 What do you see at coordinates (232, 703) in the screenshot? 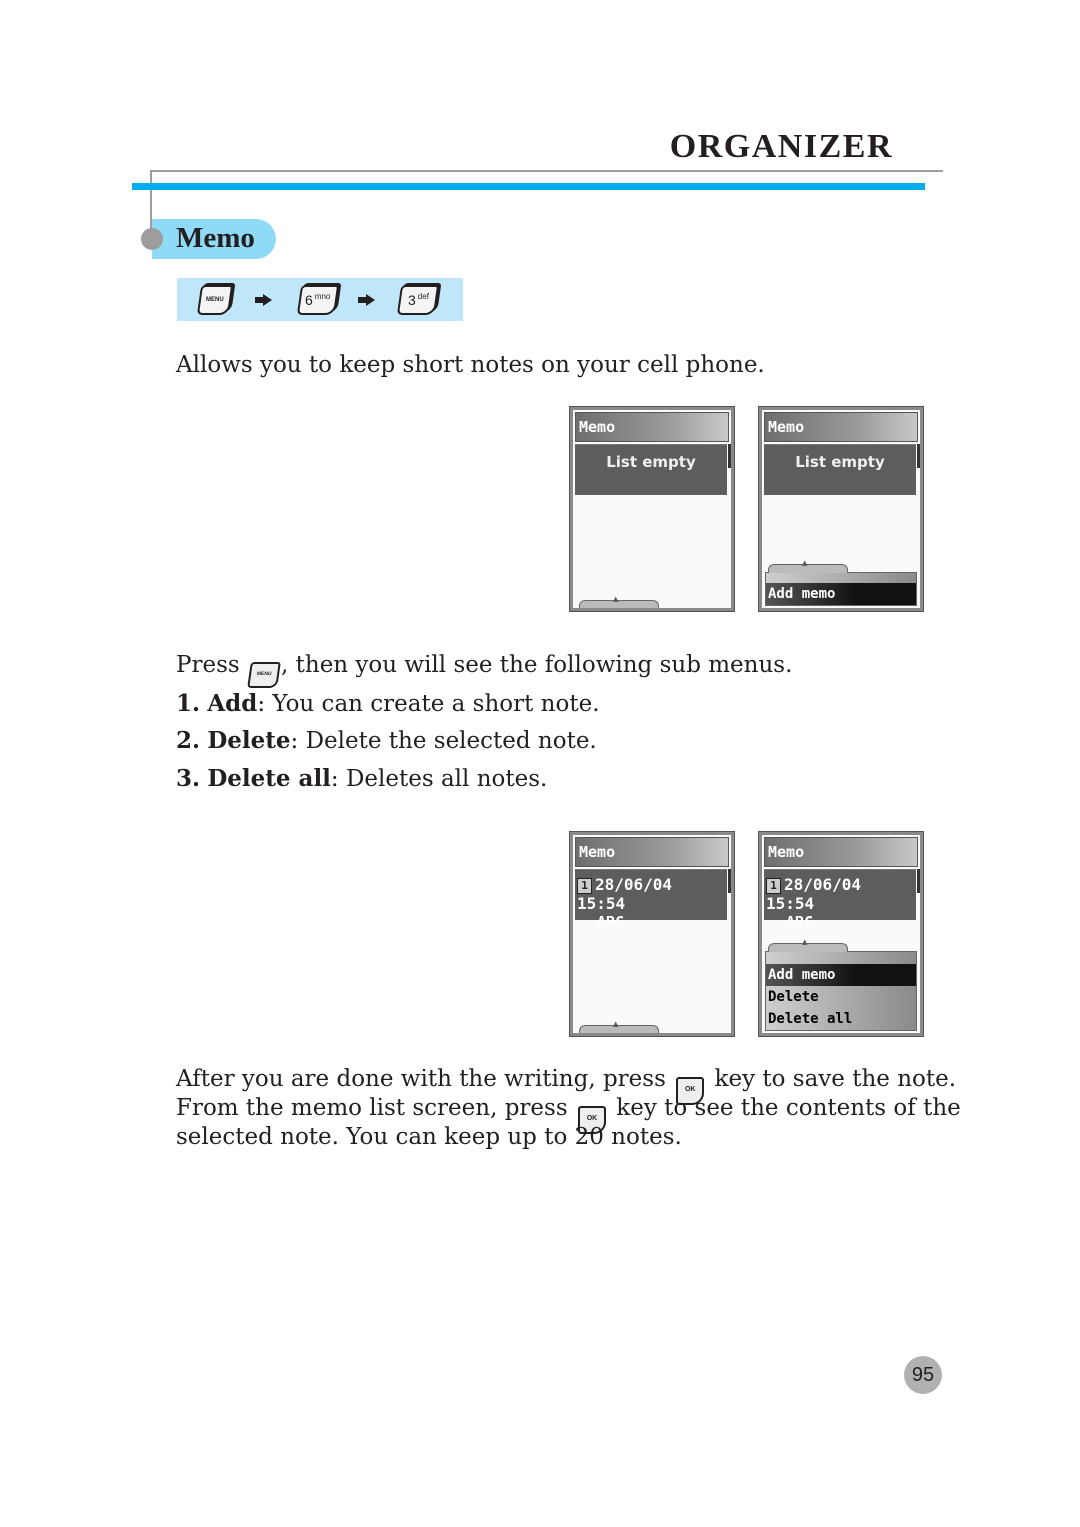
I see `submenu-name: Add` at bounding box center [232, 703].